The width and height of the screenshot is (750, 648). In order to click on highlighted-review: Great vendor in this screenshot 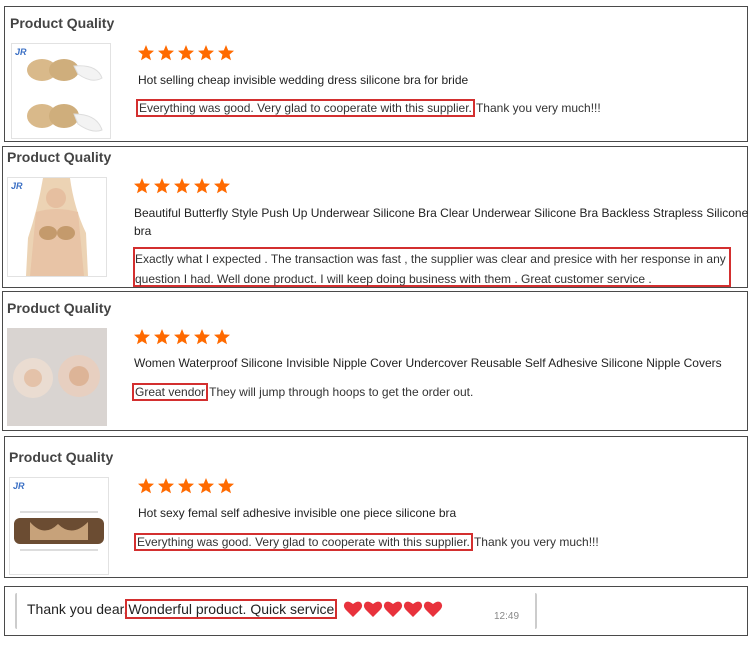, I will do `click(170, 392)`.